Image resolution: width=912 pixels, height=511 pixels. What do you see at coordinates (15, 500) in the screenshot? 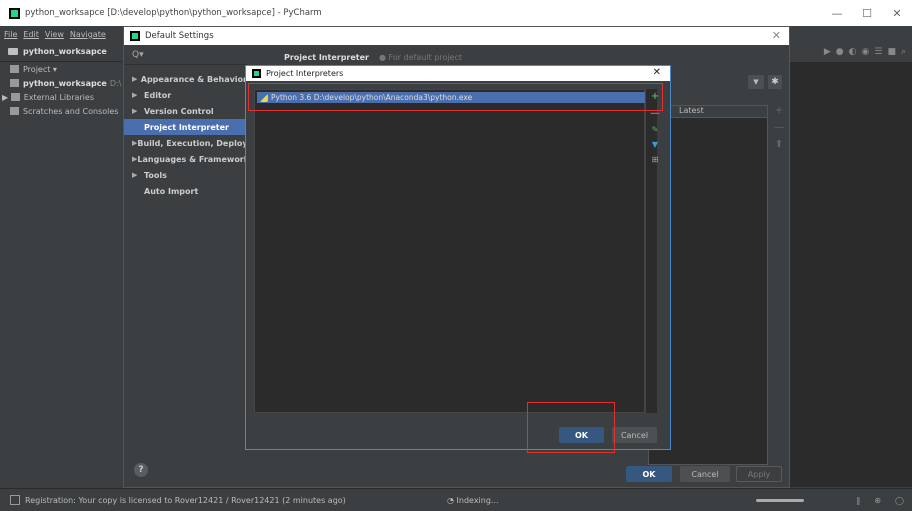
I see `tool-windows-icon` at bounding box center [15, 500].